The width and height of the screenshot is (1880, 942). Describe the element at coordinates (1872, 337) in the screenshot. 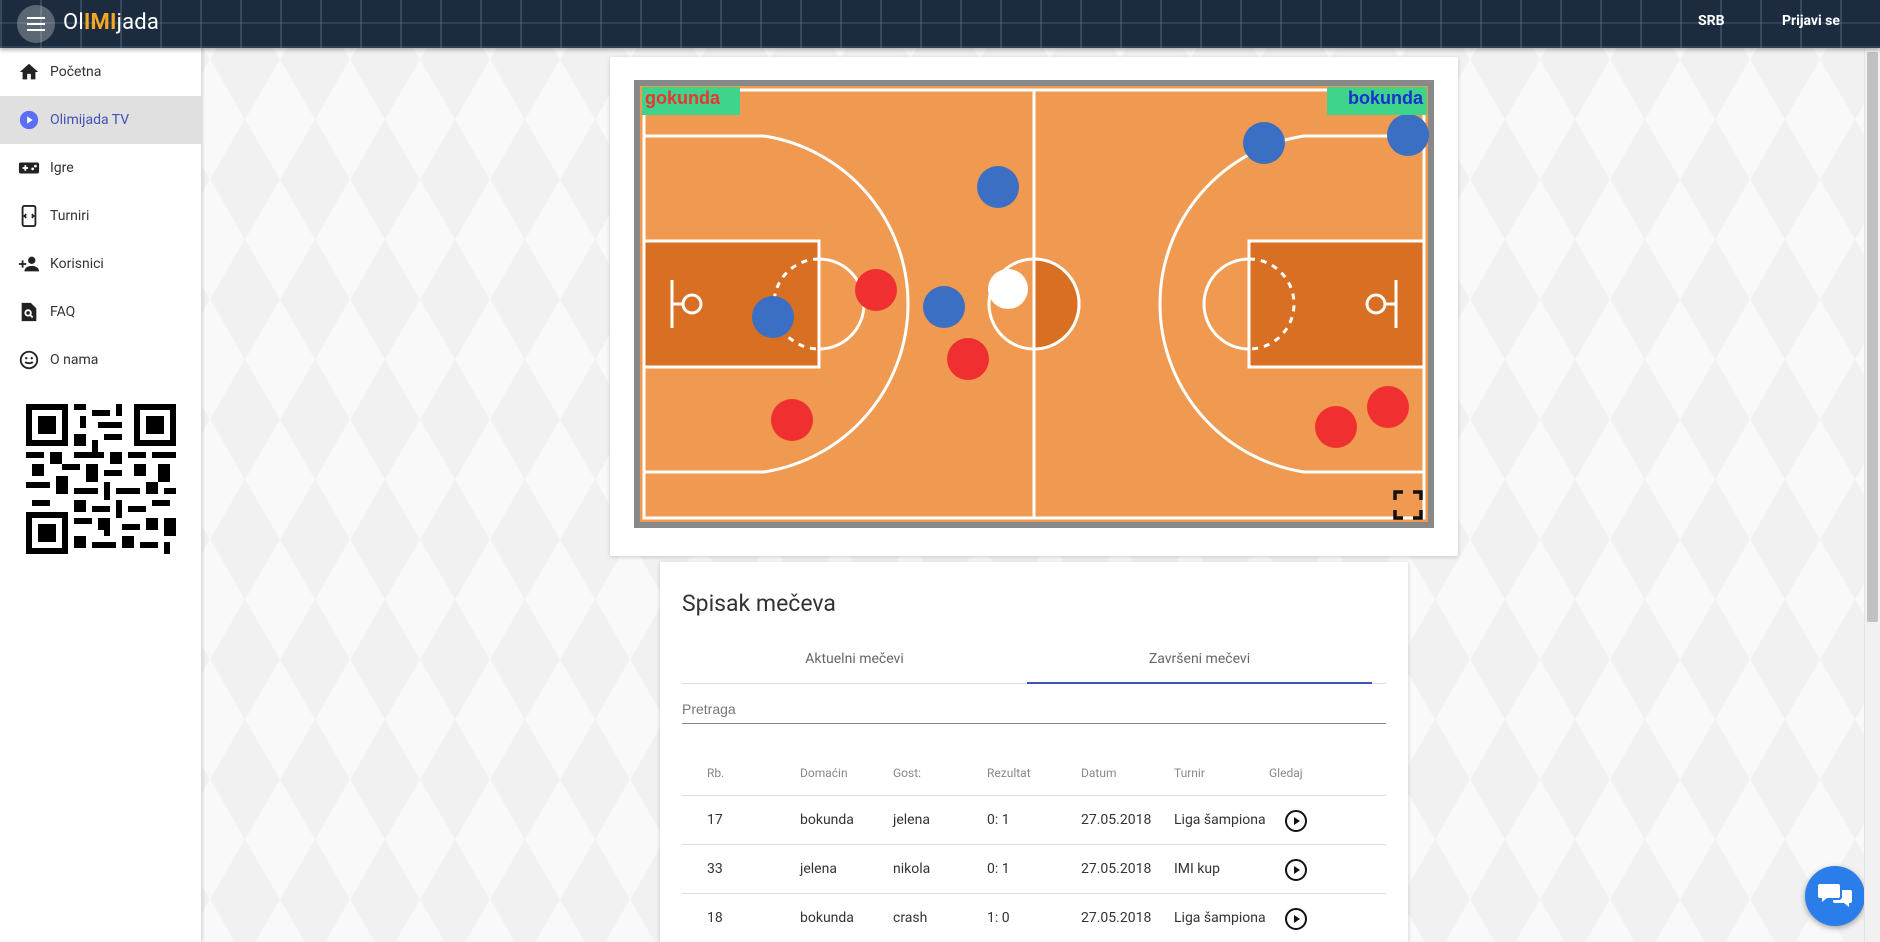

I see `scrollbar-thumb` at that location.